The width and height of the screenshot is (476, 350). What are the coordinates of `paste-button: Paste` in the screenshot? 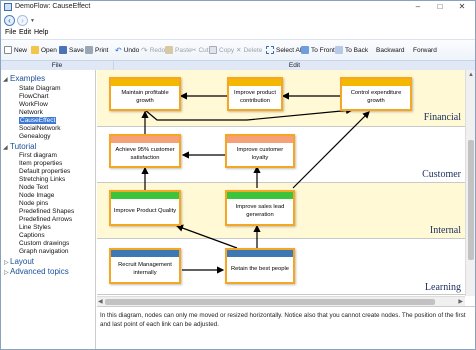 It's located at (178, 50).